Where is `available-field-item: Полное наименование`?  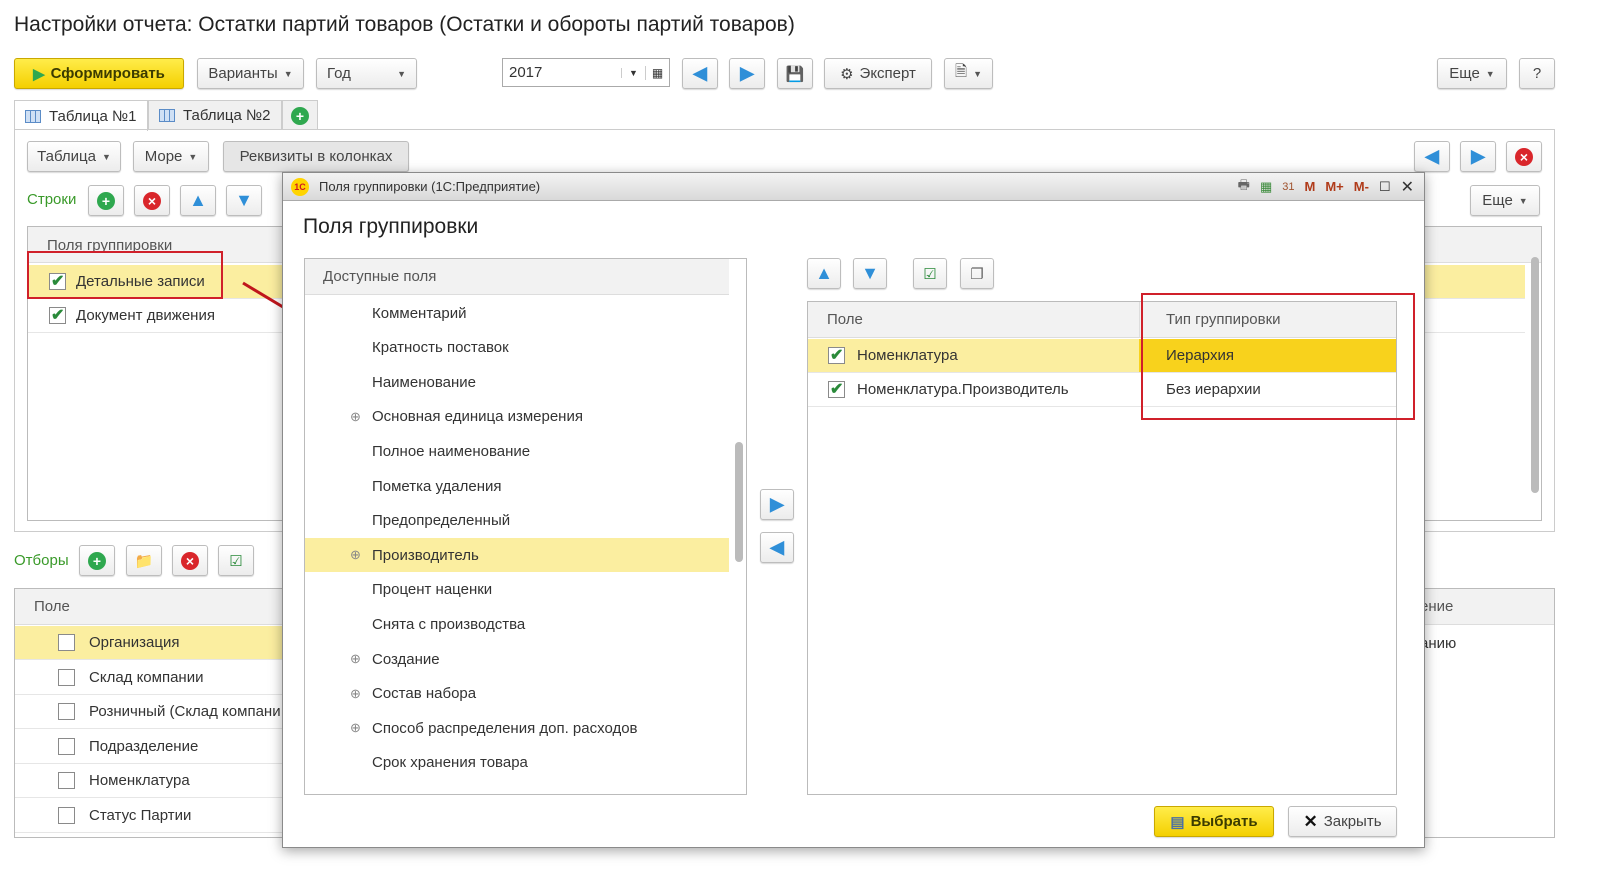 available-field-item: Полное наименование is located at coordinates (517, 451).